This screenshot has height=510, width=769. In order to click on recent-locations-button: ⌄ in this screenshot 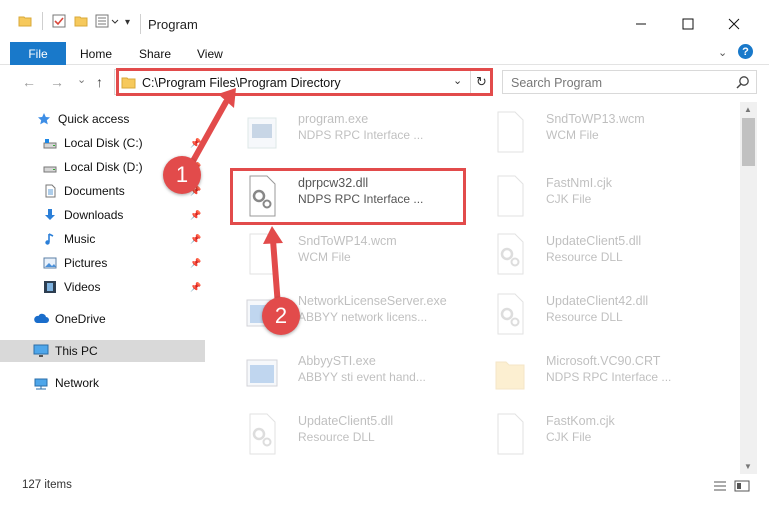, I will do `click(81, 79)`.